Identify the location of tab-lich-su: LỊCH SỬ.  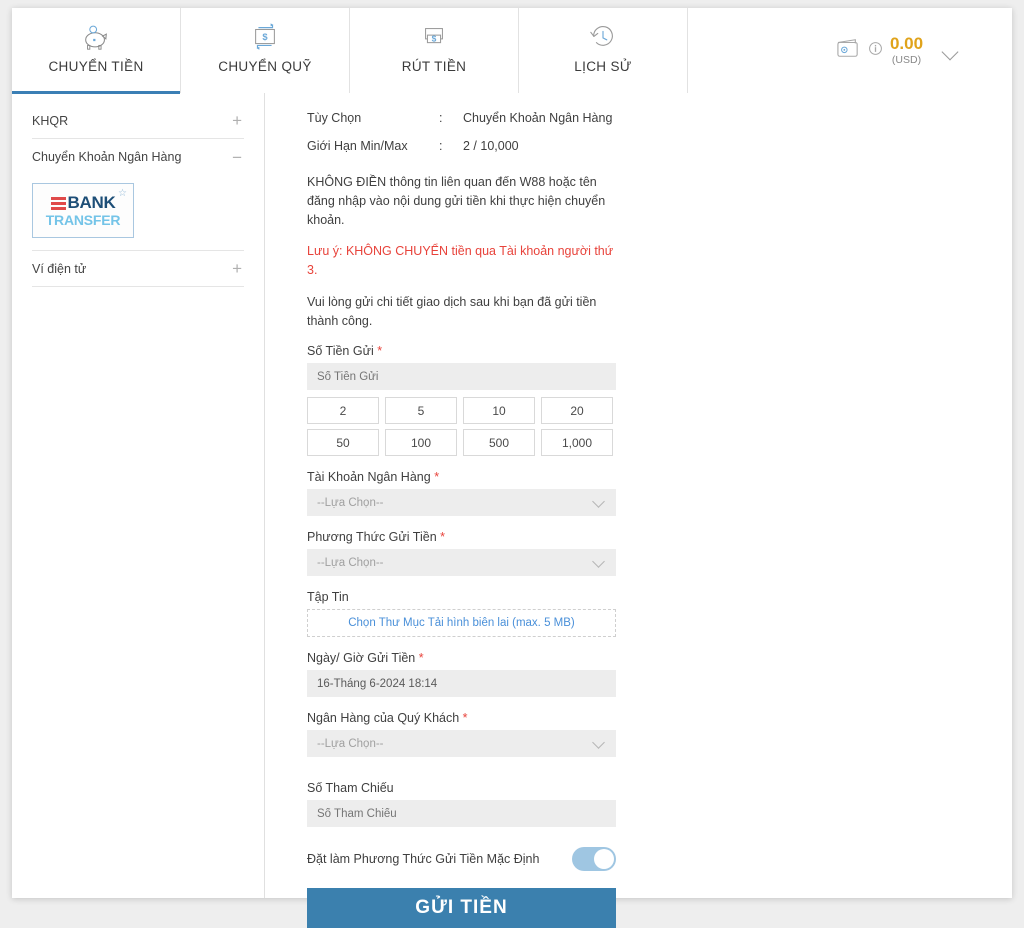
(603, 50).